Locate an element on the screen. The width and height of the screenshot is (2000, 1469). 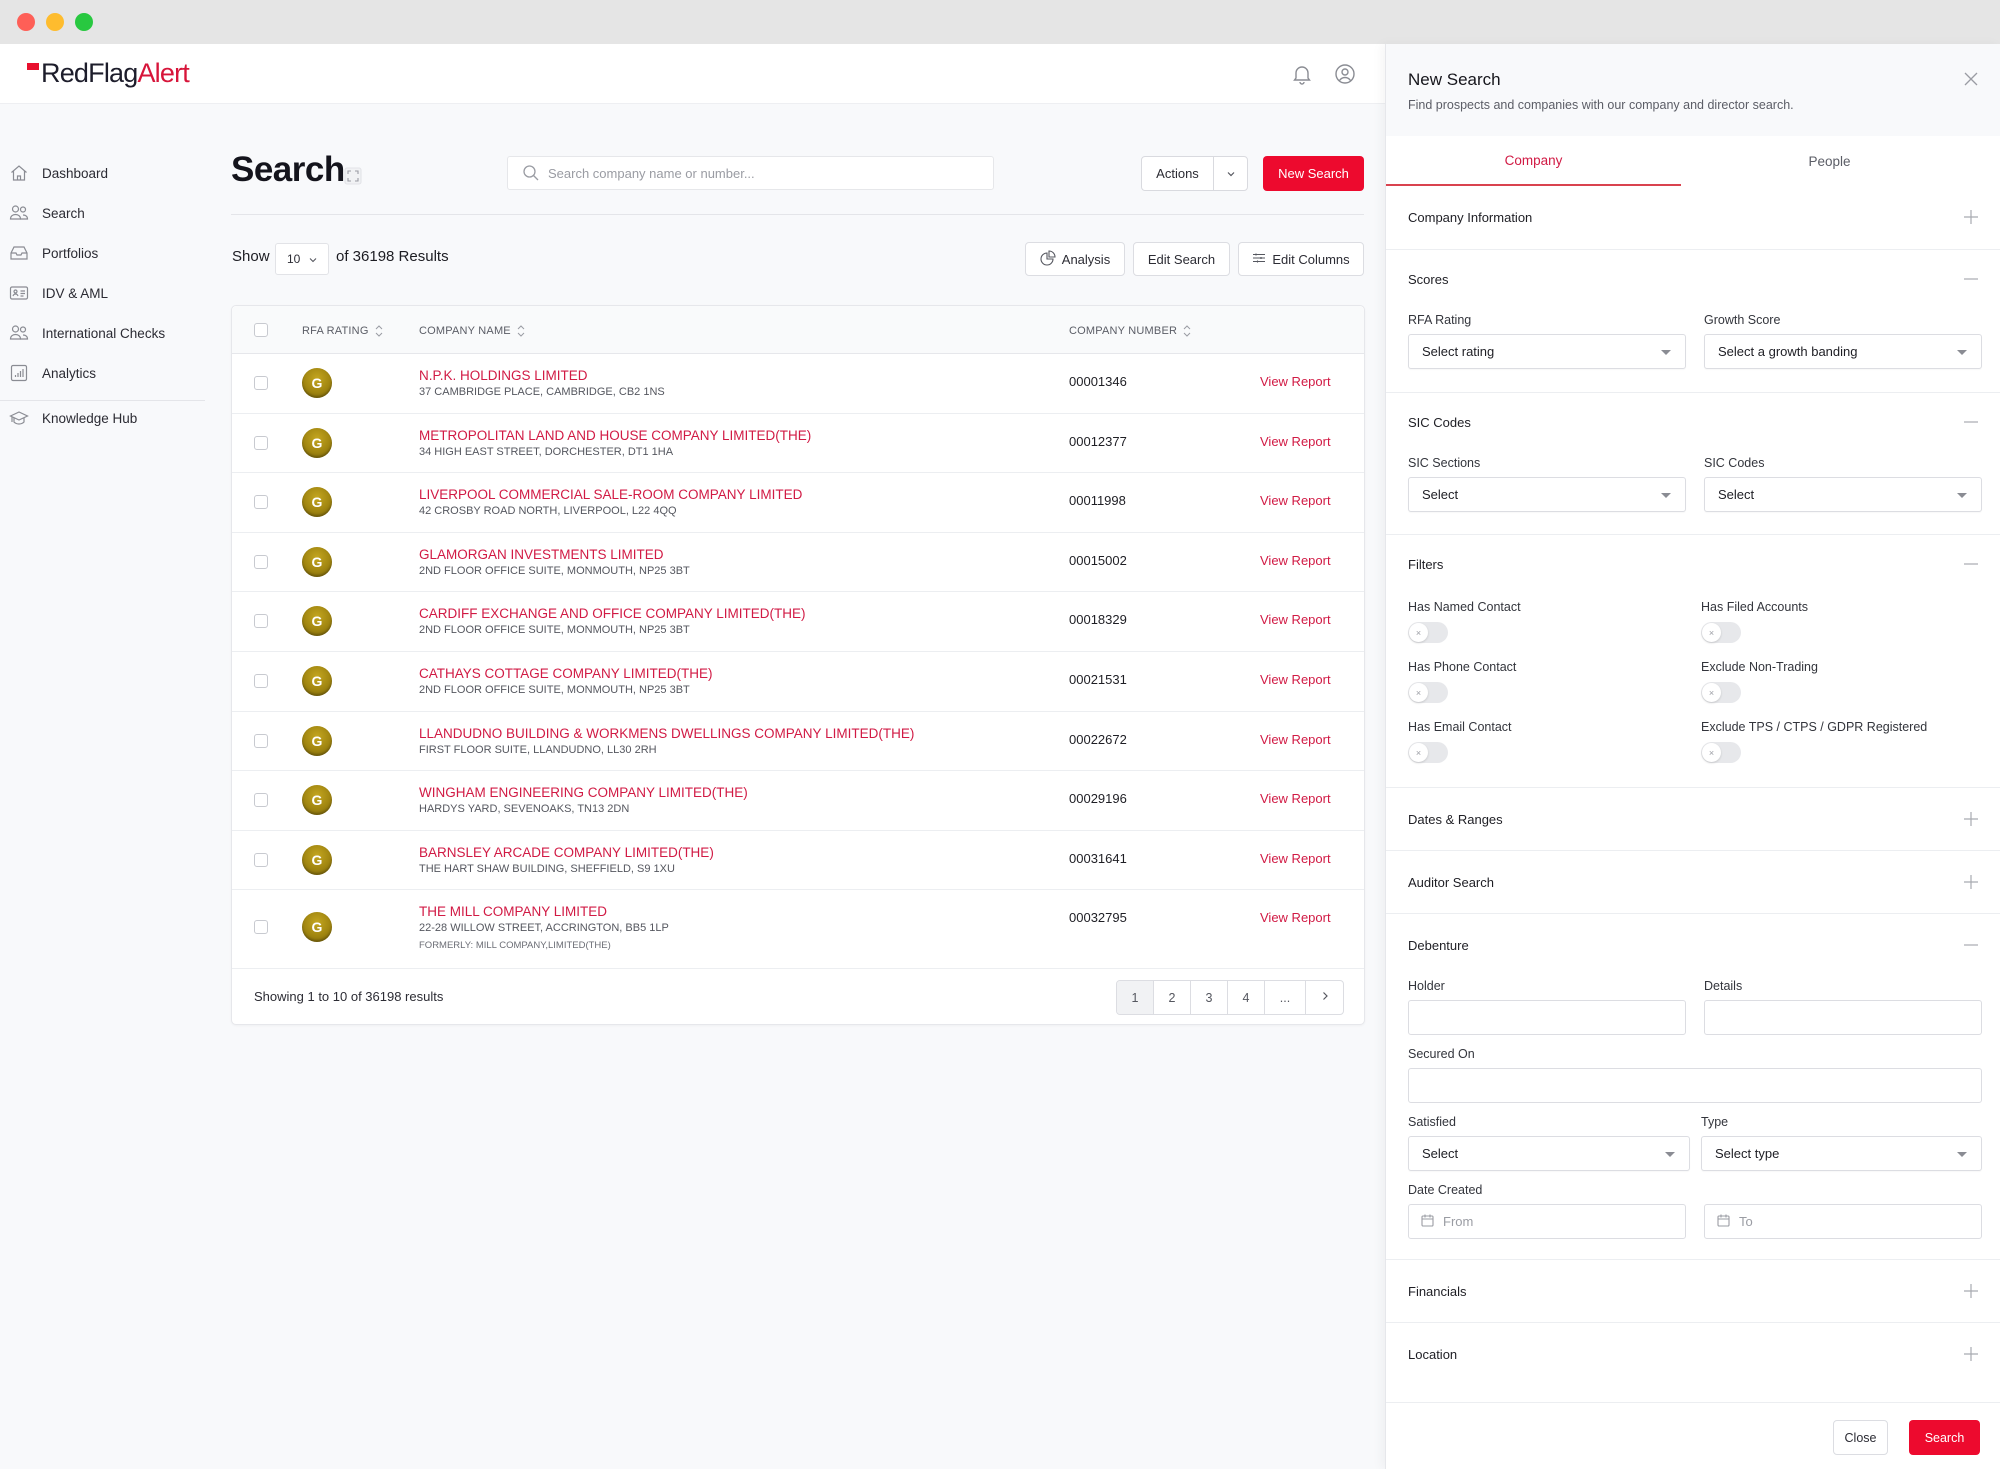
next-page-button is located at coordinates (1324, 997).